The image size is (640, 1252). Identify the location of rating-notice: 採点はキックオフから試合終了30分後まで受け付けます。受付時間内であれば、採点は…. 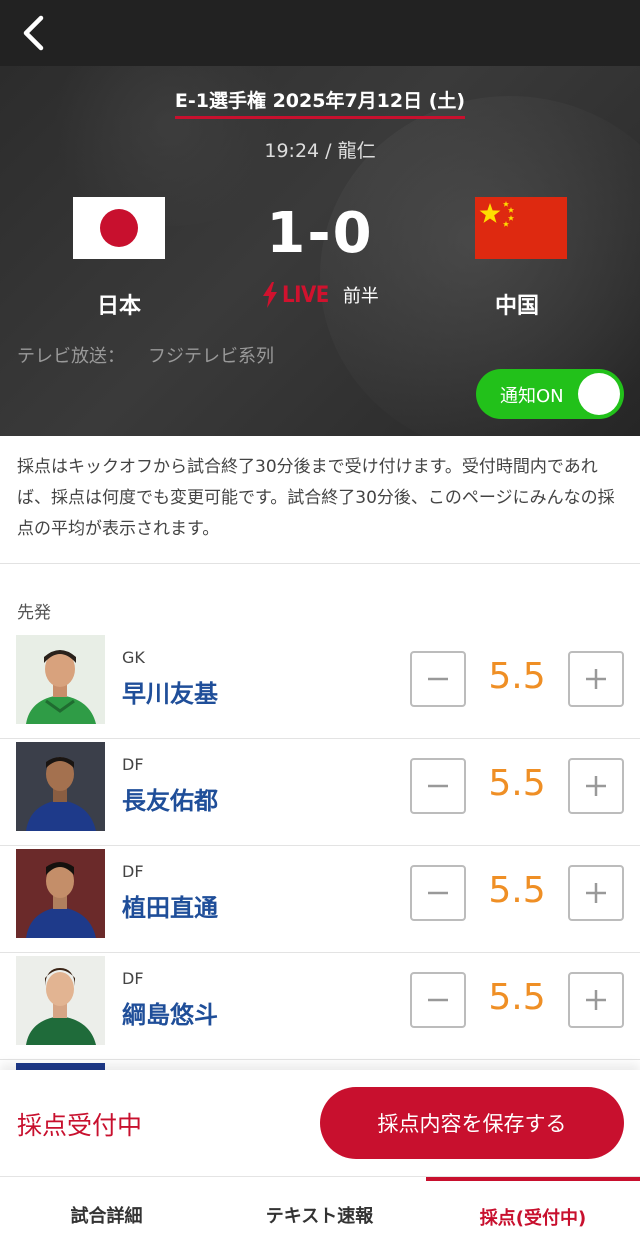
(320, 500).